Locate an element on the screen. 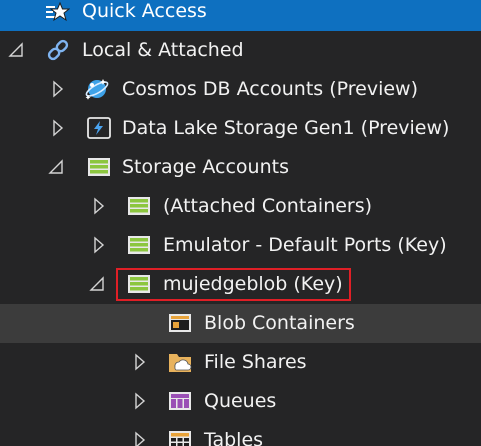 Image resolution: width=481 pixels, height=446 pixels. tree-item-cosmos-db: Cosmos DB Accounts (Preview) is located at coordinates (240, 89).